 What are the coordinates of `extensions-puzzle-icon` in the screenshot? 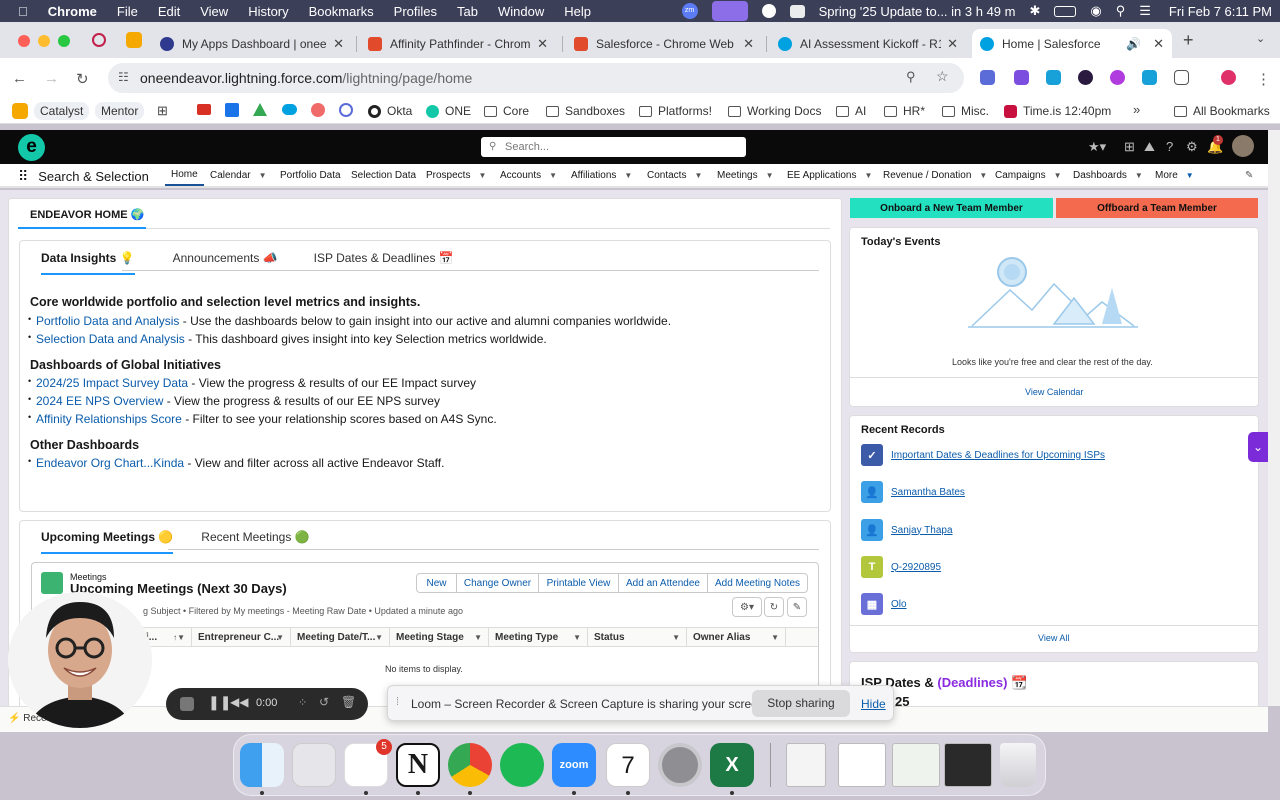 It's located at (1181, 77).